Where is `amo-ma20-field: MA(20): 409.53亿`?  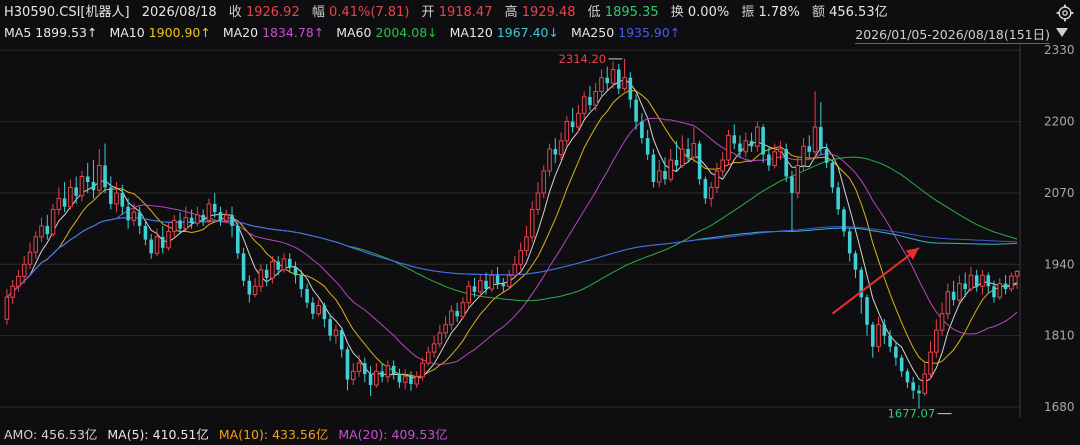 amo-ma20-field: MA(20): 409.53亿 is located at coordinates (392, 434).